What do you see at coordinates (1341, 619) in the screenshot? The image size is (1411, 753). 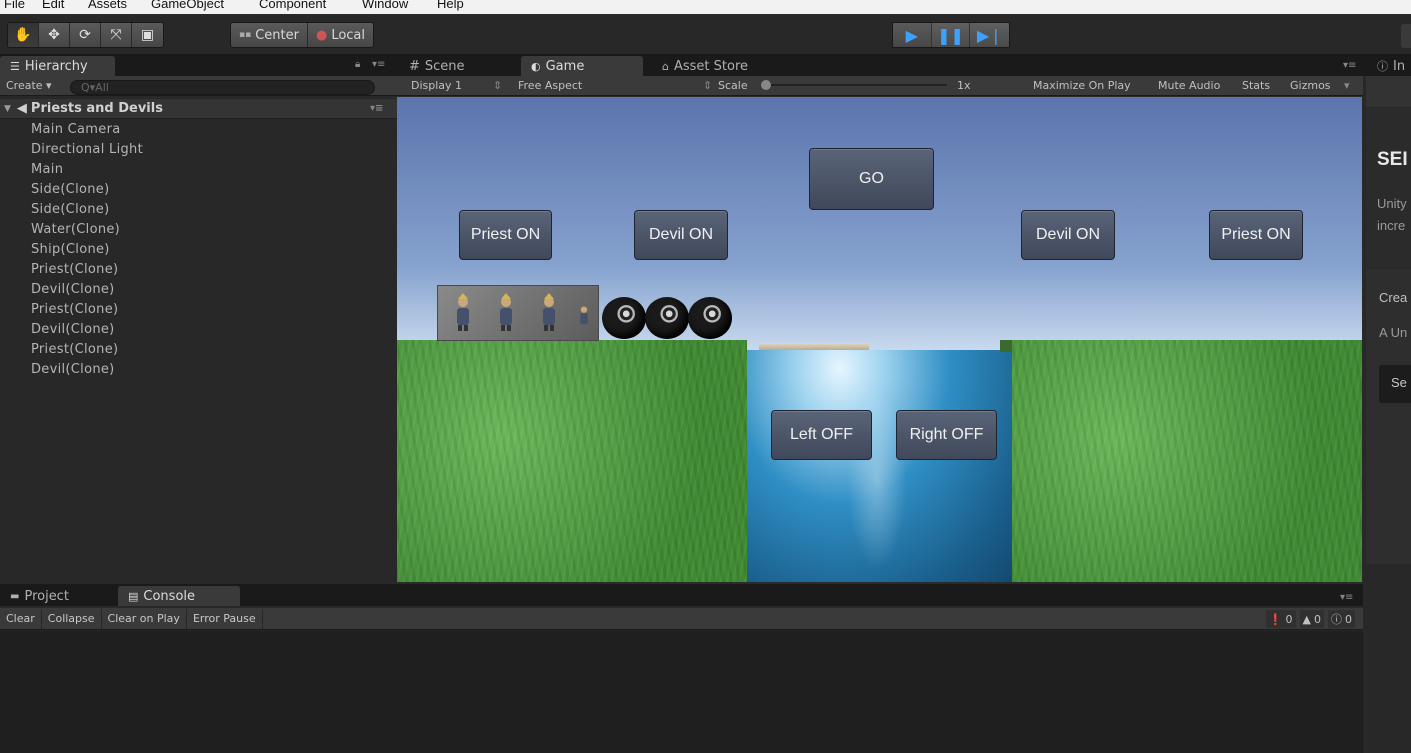 I see `log-count-toggle: ⓘ 0` at bounding box center [1341, 619].